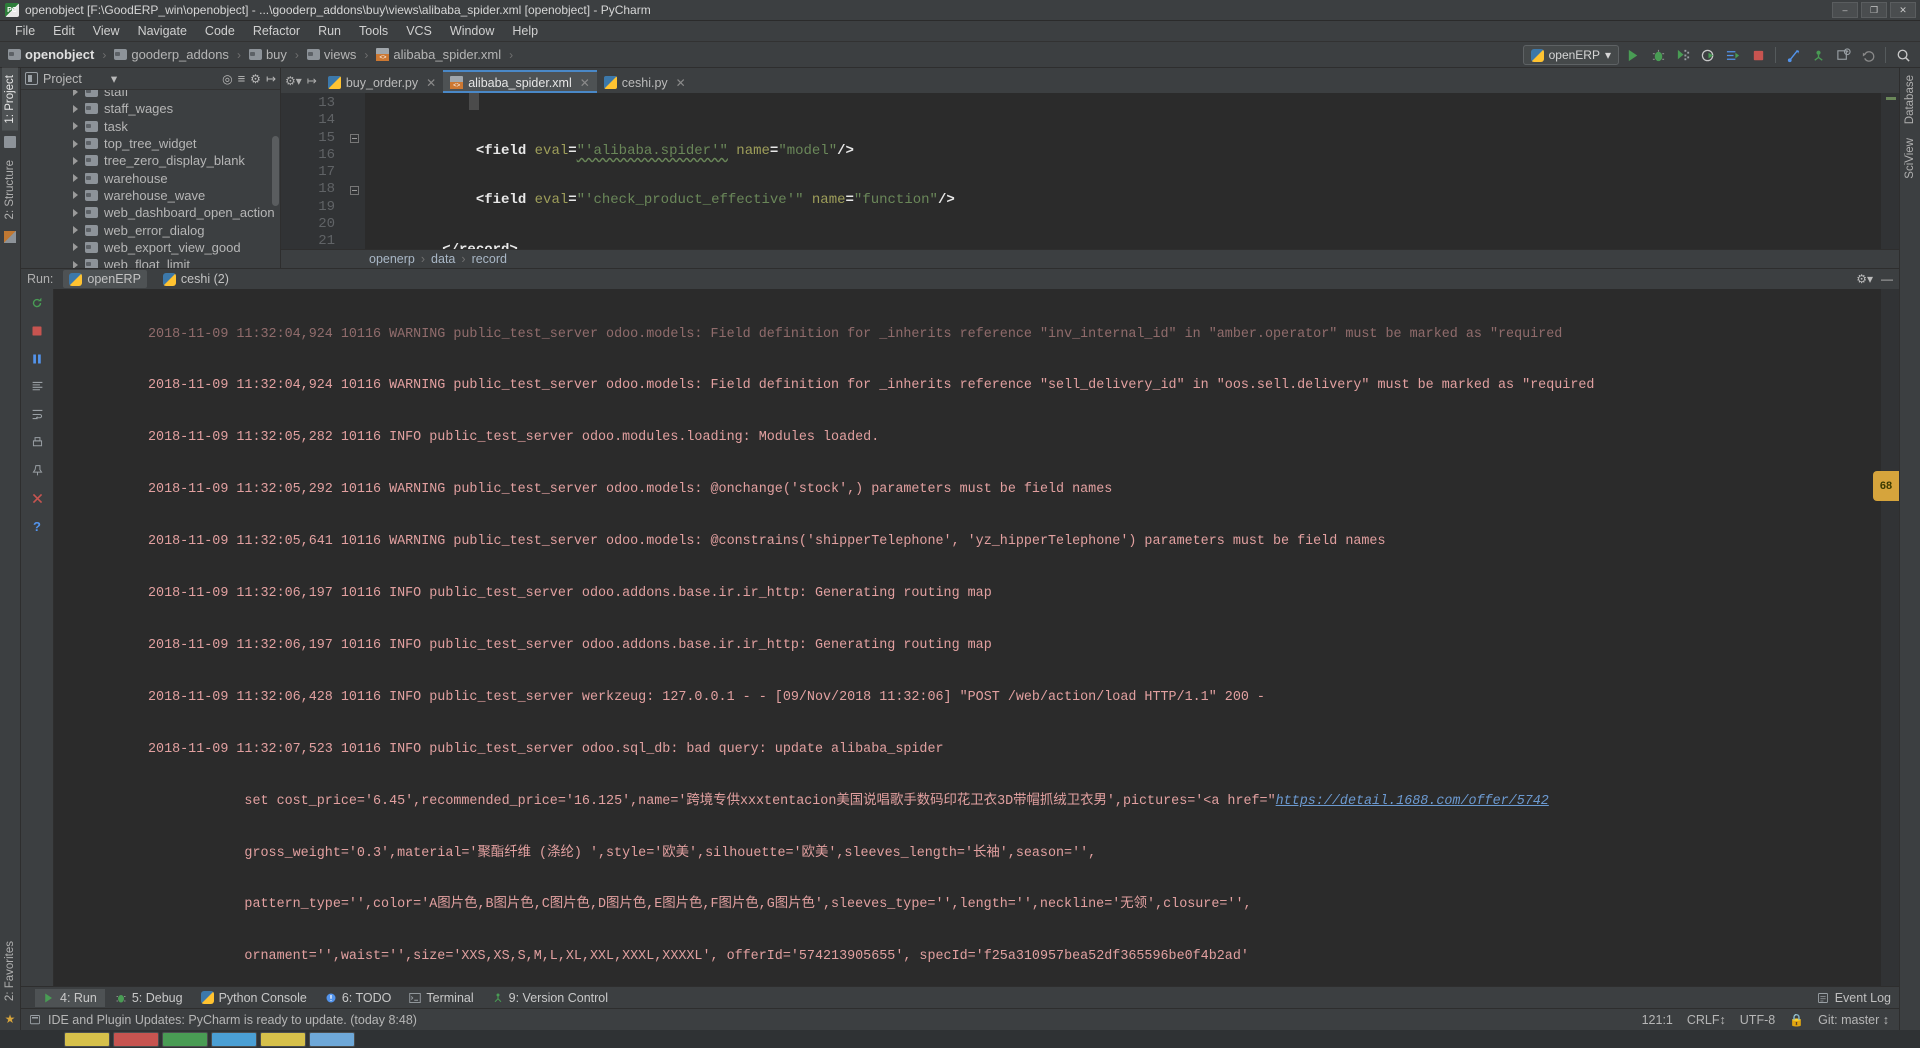 The width and height of the screenshot is (1920, 1048). I want to click on soft-wrap-icon, so click(37, 414).